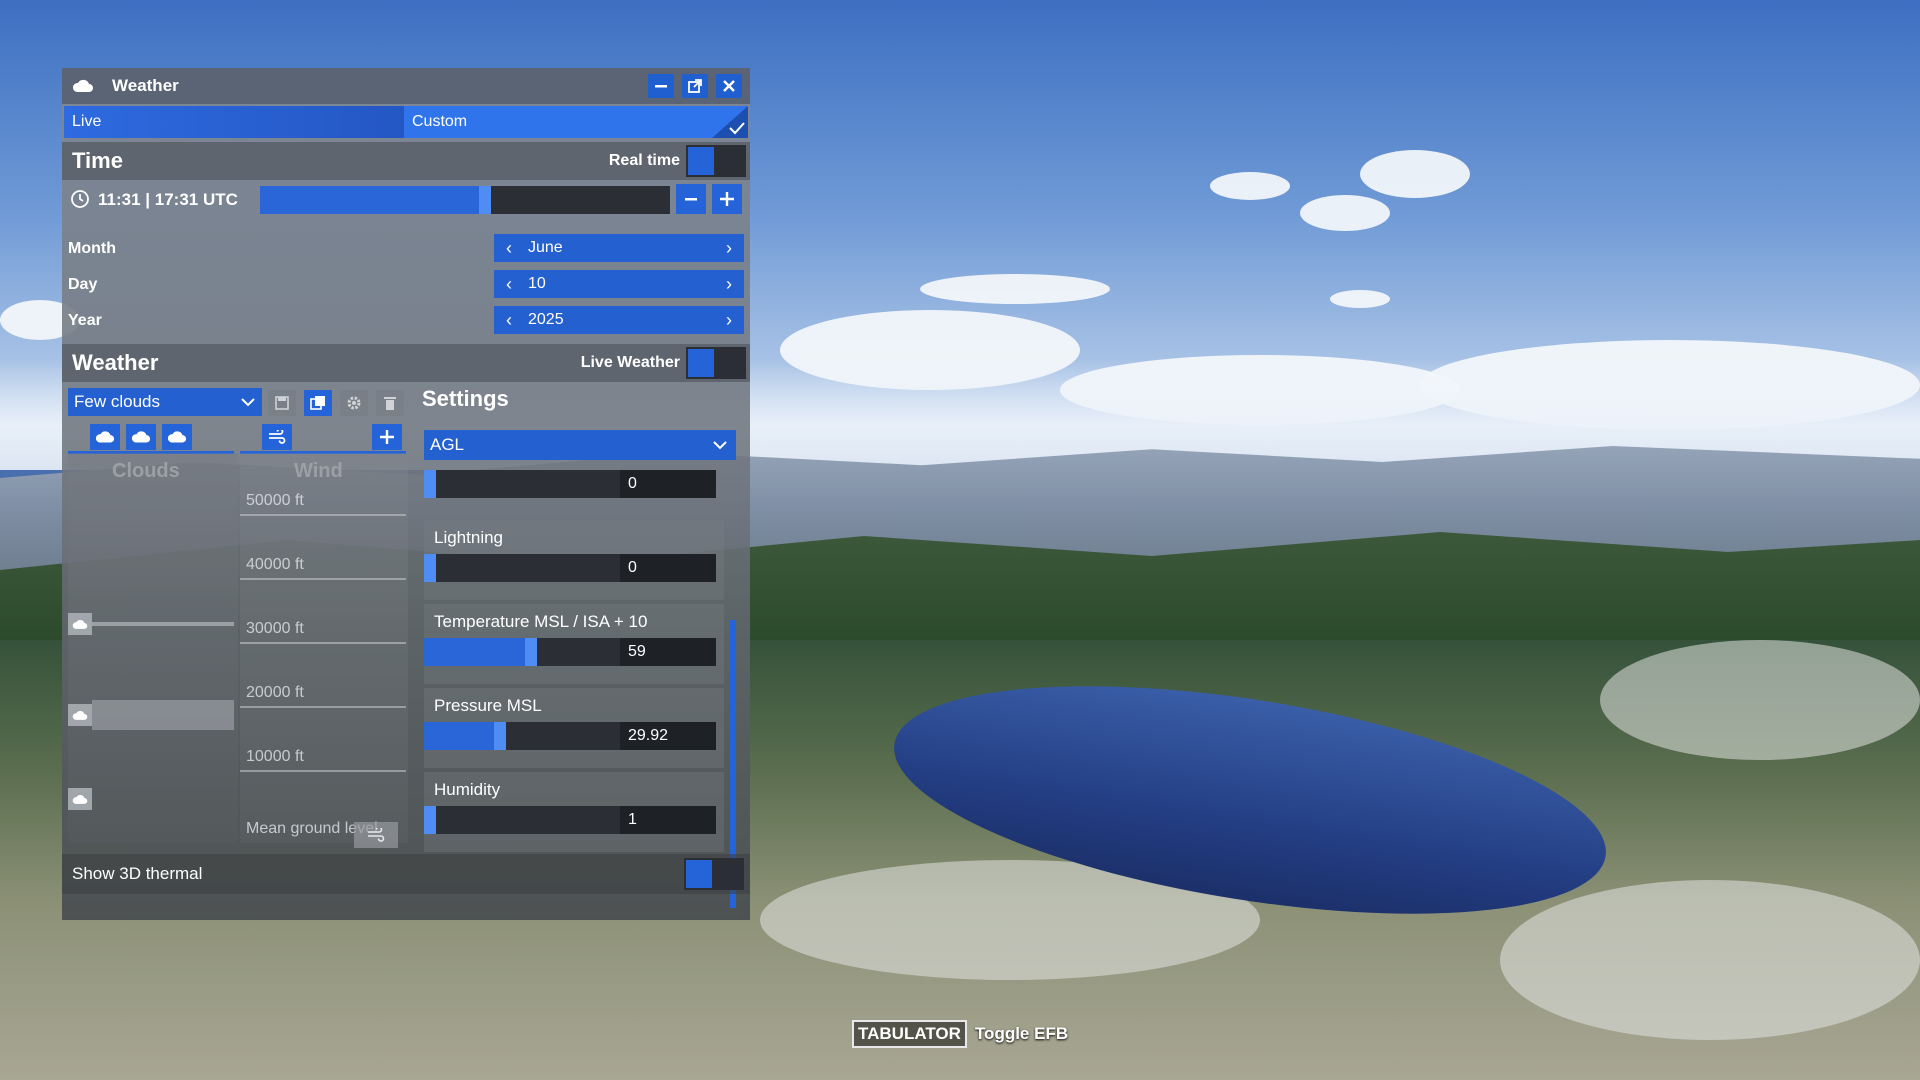 This screenshot has height=1080, width=1920. I want to click on window-title: Weather, so click(145, 85).